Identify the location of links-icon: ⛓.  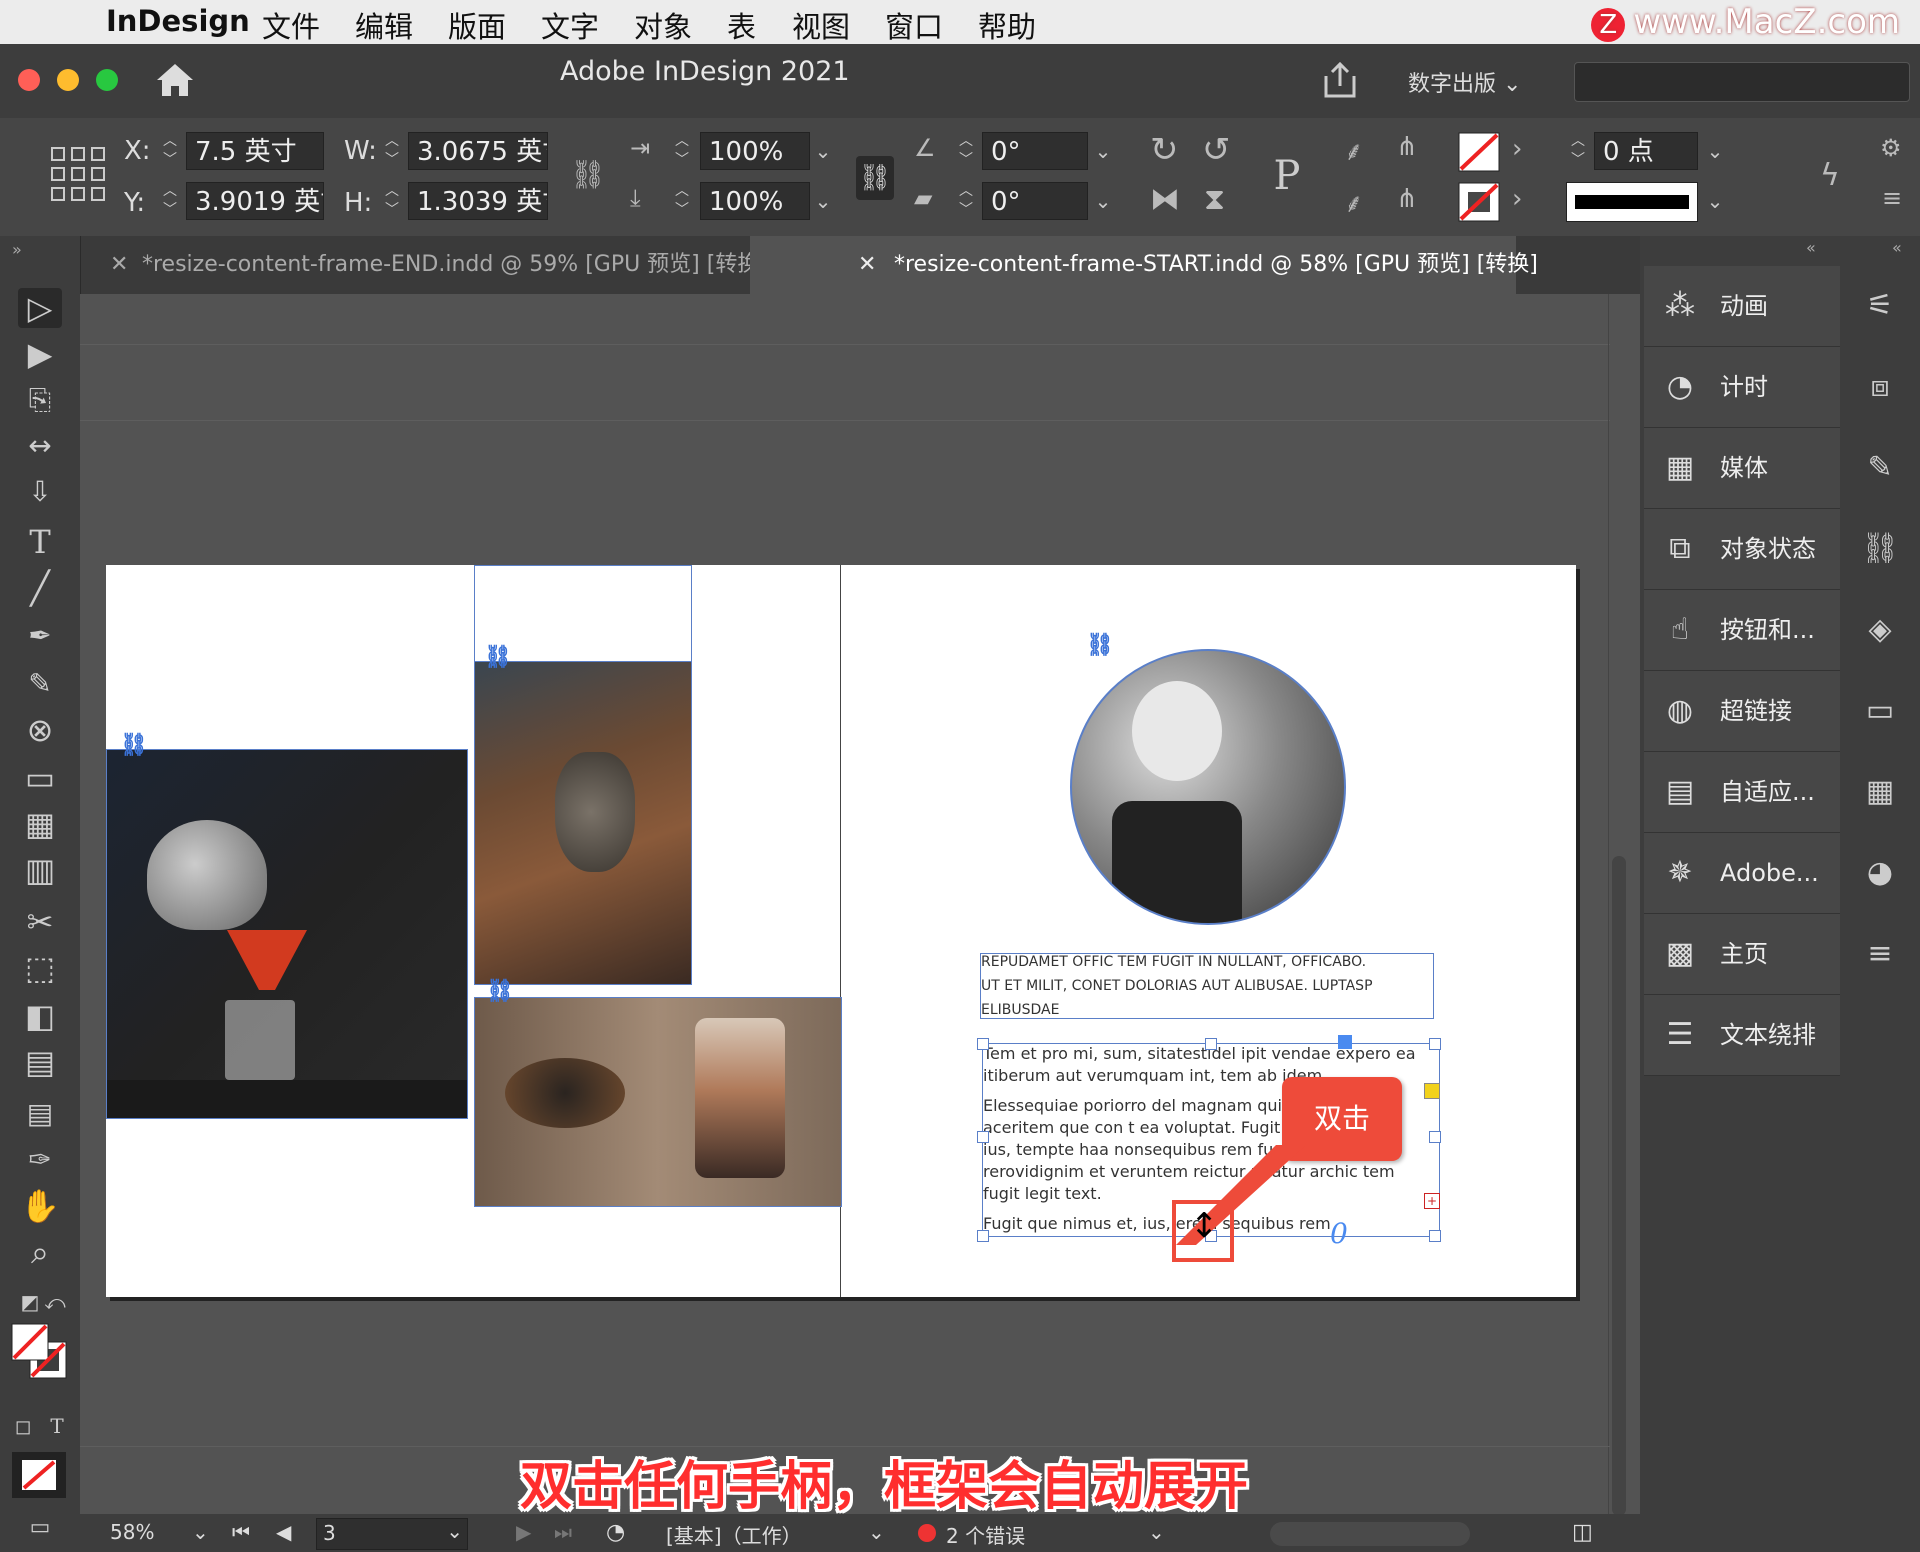
(1880, 549).